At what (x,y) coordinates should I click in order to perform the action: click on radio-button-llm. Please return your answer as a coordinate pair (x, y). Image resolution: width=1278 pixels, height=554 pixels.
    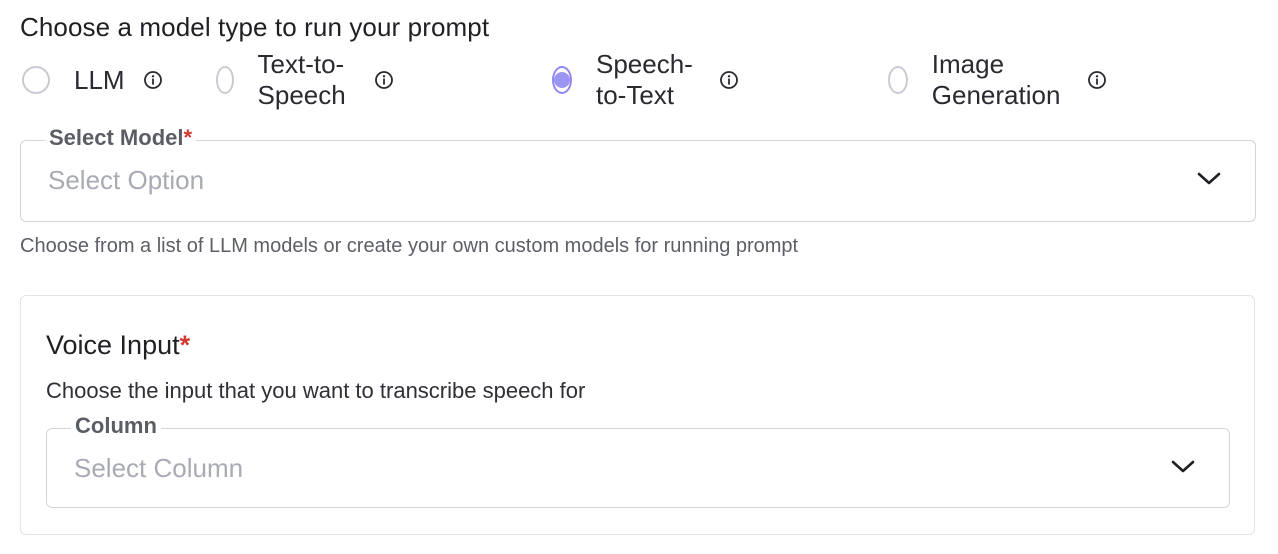
    Looking at the image, I should click on (36, 80).